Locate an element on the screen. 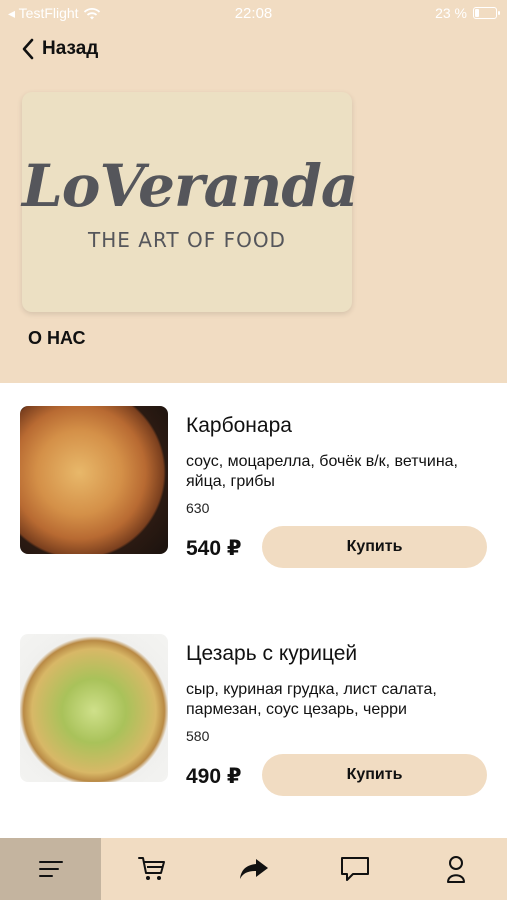  tab-menu is located at coordinates (51, 869).